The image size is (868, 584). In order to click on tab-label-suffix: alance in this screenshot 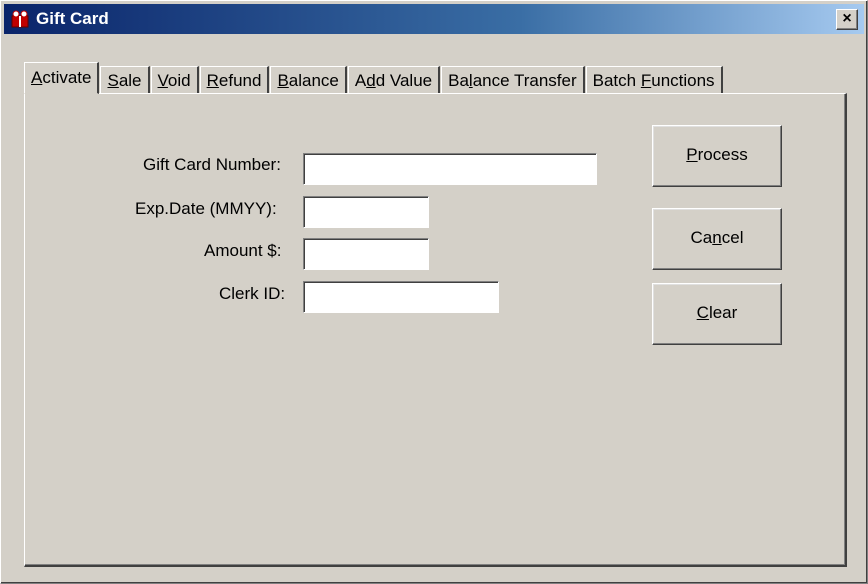, I will do `click(313, 80)`.